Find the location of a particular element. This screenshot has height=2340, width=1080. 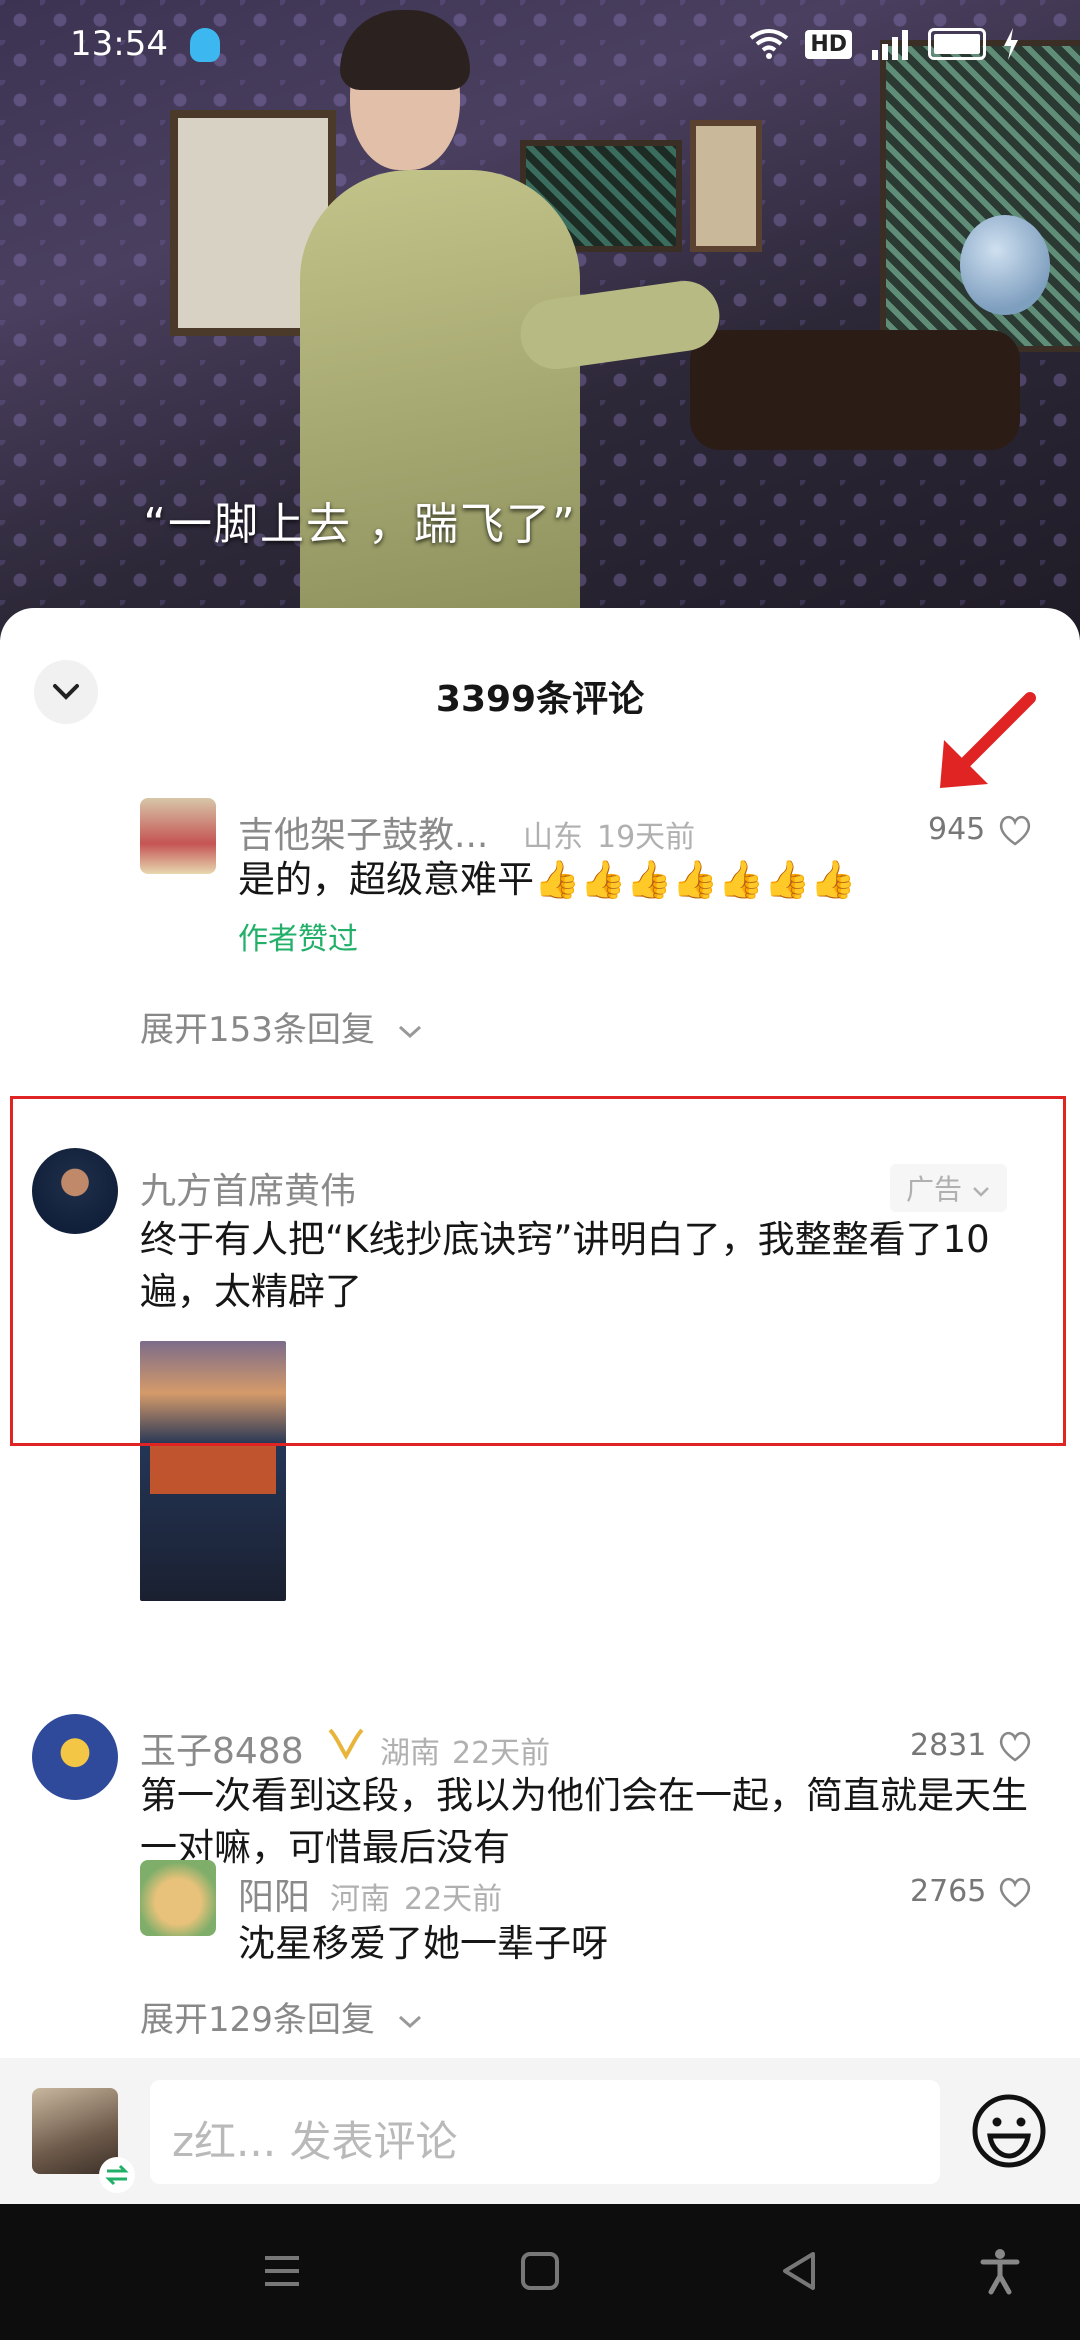

status-time: 13:54 is located at coordinates (119, 44).